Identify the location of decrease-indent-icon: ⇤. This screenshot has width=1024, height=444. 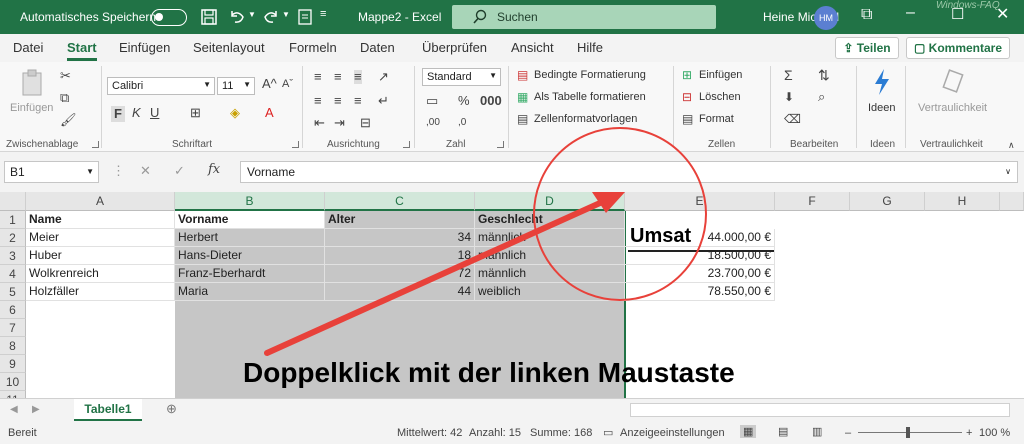
(319, 123).